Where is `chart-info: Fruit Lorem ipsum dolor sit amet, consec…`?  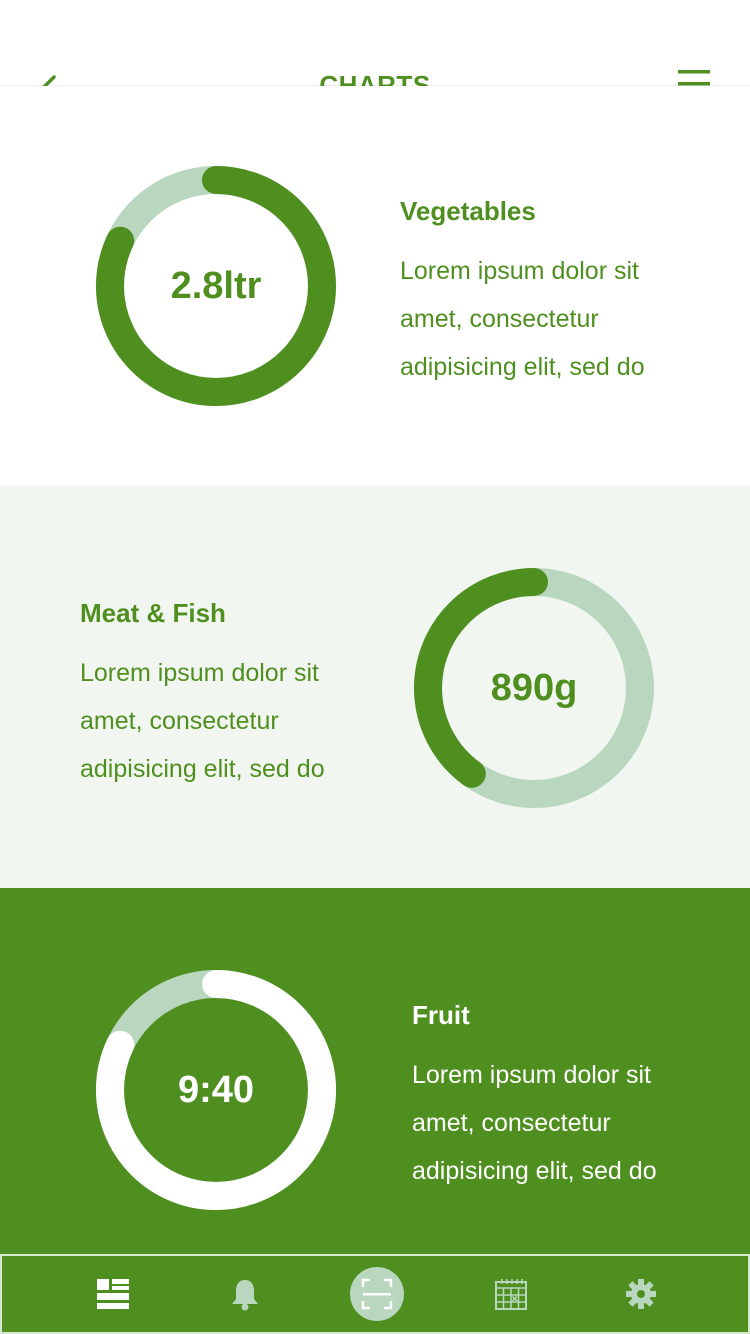
chart-info: Fruit Lorem ipsum dolor sit amet, consec… is located at coordinates (562, 1097).